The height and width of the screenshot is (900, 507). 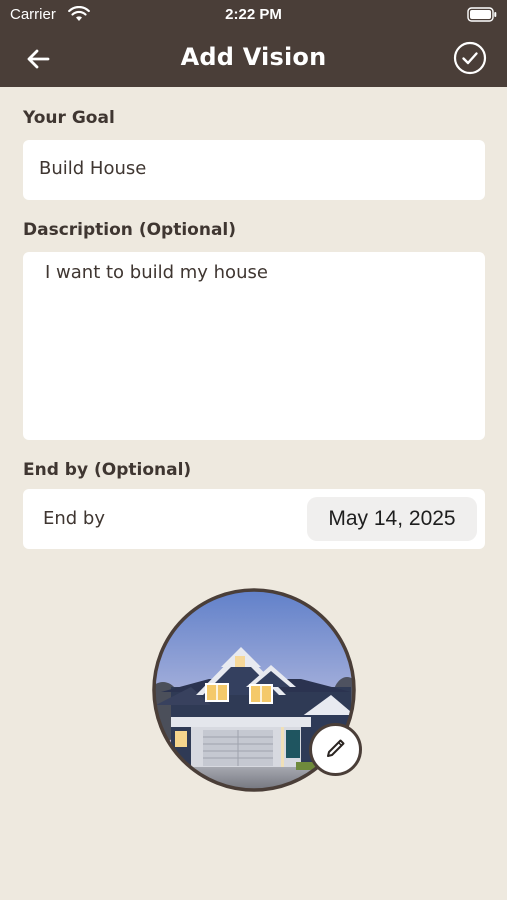 What do you see at coordinates (392, 519) in the screenshot?
I see `date-picker-button: May 14, 2025` at bounding box center [392, 519].